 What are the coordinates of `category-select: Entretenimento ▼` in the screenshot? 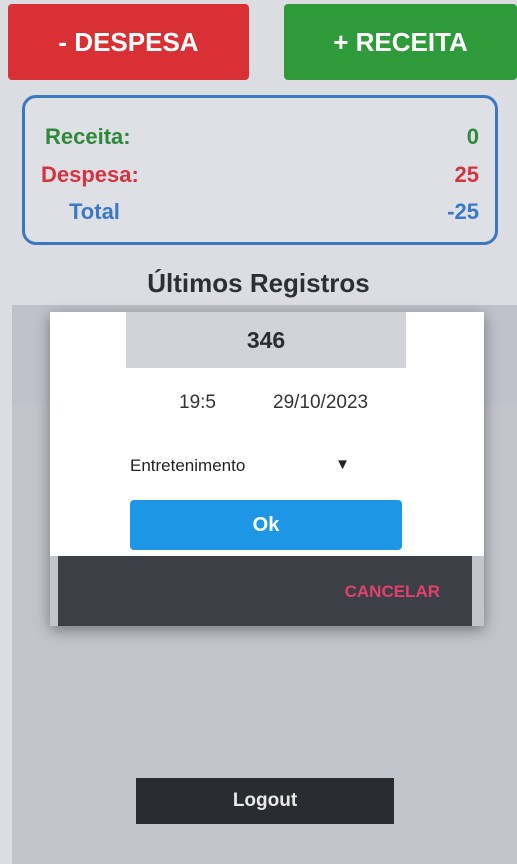 It's located at (240, 465).